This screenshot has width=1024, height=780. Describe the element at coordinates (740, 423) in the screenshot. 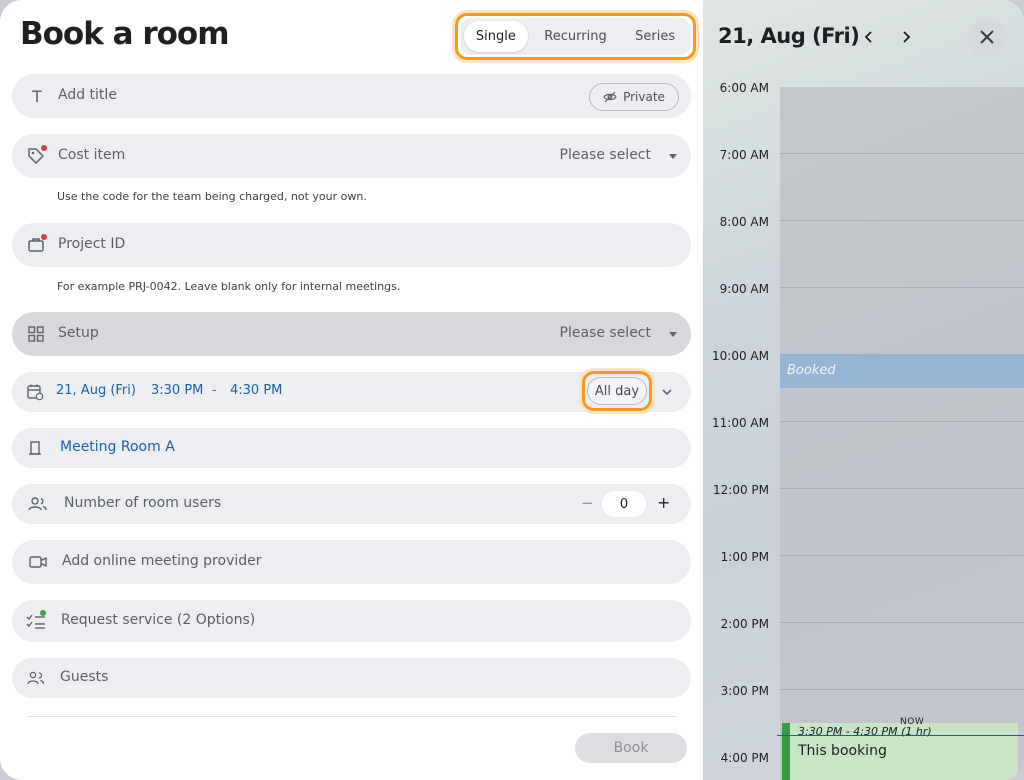

I see `hour-label: 11:00 AM` at that location.